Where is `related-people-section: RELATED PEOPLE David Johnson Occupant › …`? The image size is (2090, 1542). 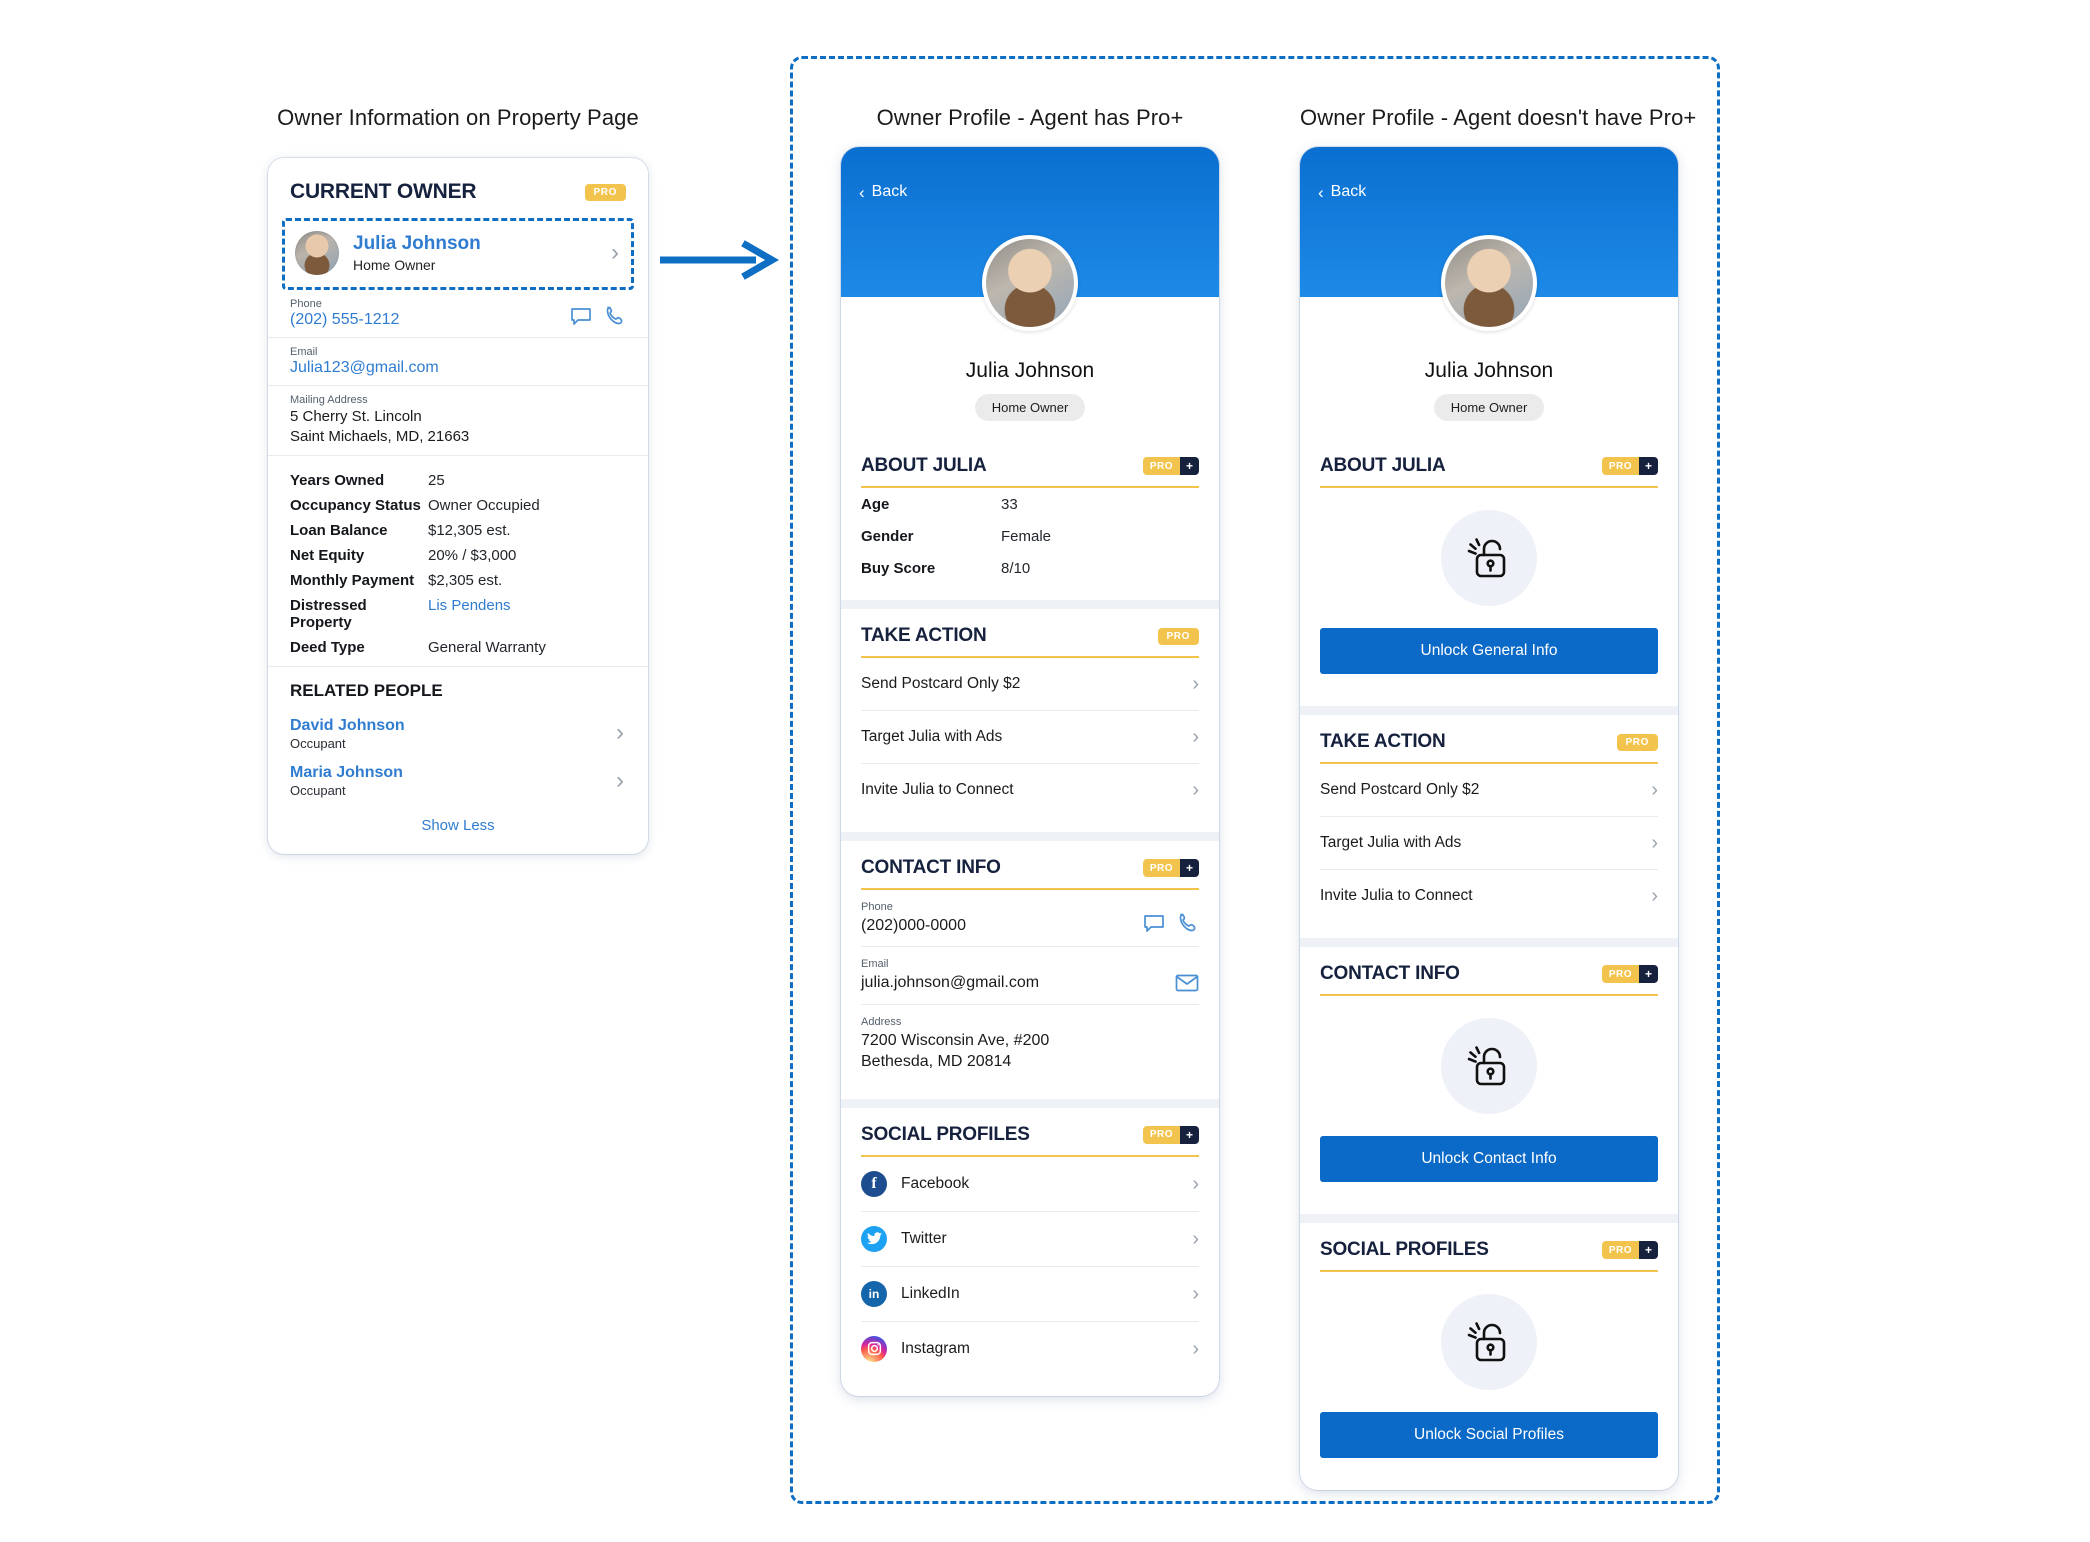
related-people-section: RELATED PEOPLE David Johnson Occupant › … is located at coordinates (458, 753).